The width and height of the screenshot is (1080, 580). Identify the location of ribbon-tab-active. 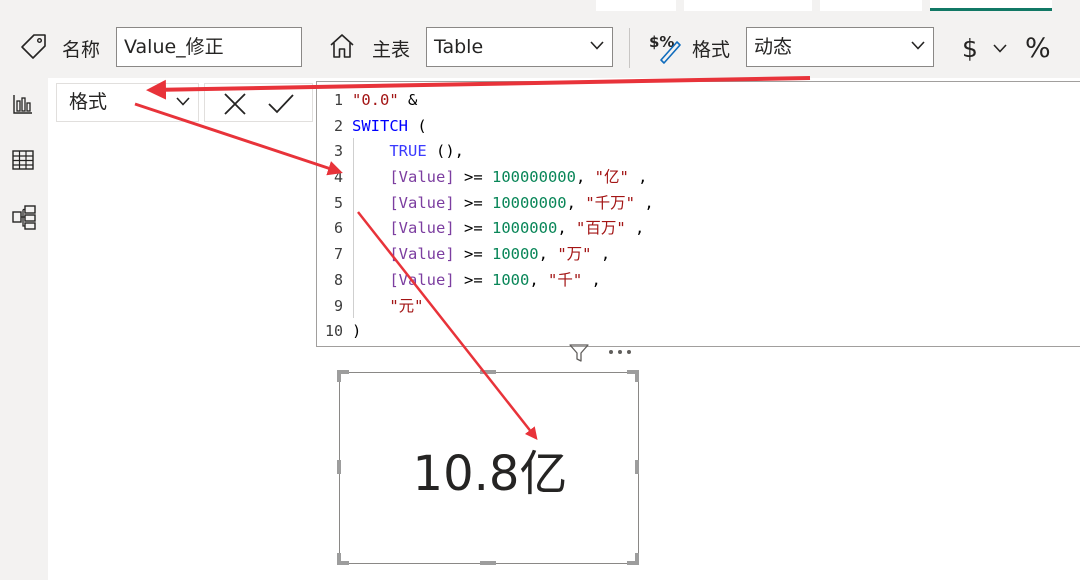
(991, 5).